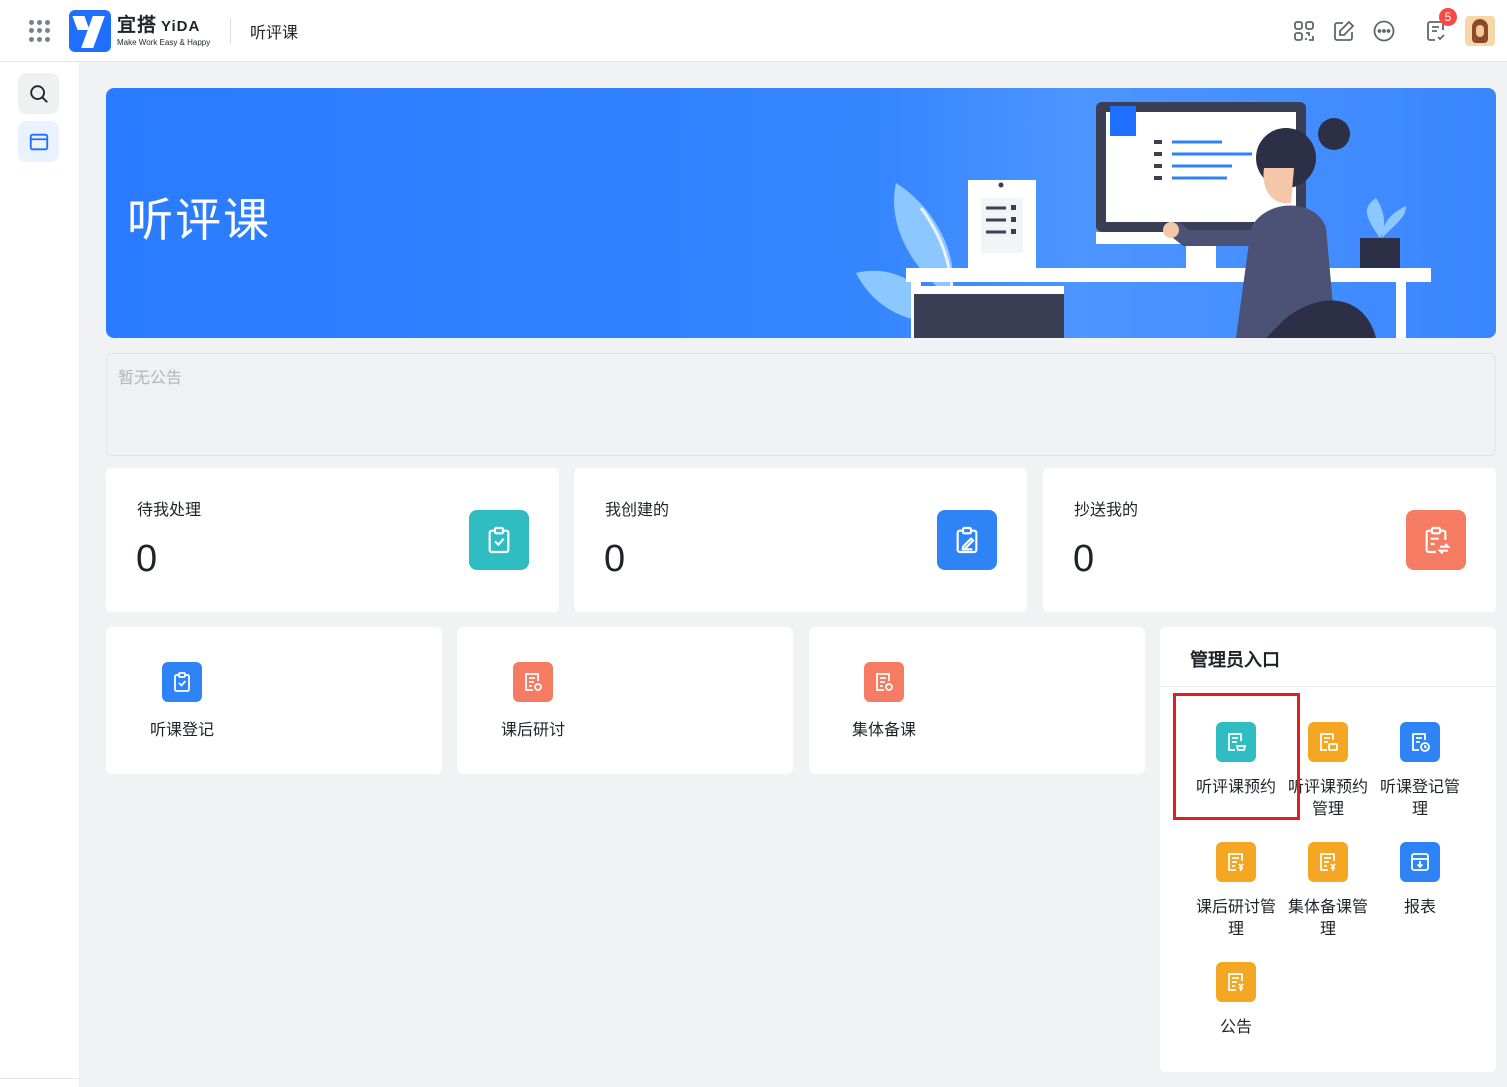 Image resolution: width=1507 pixels, height=1087 pixels. I want to click on search-button, so click(38, 93).